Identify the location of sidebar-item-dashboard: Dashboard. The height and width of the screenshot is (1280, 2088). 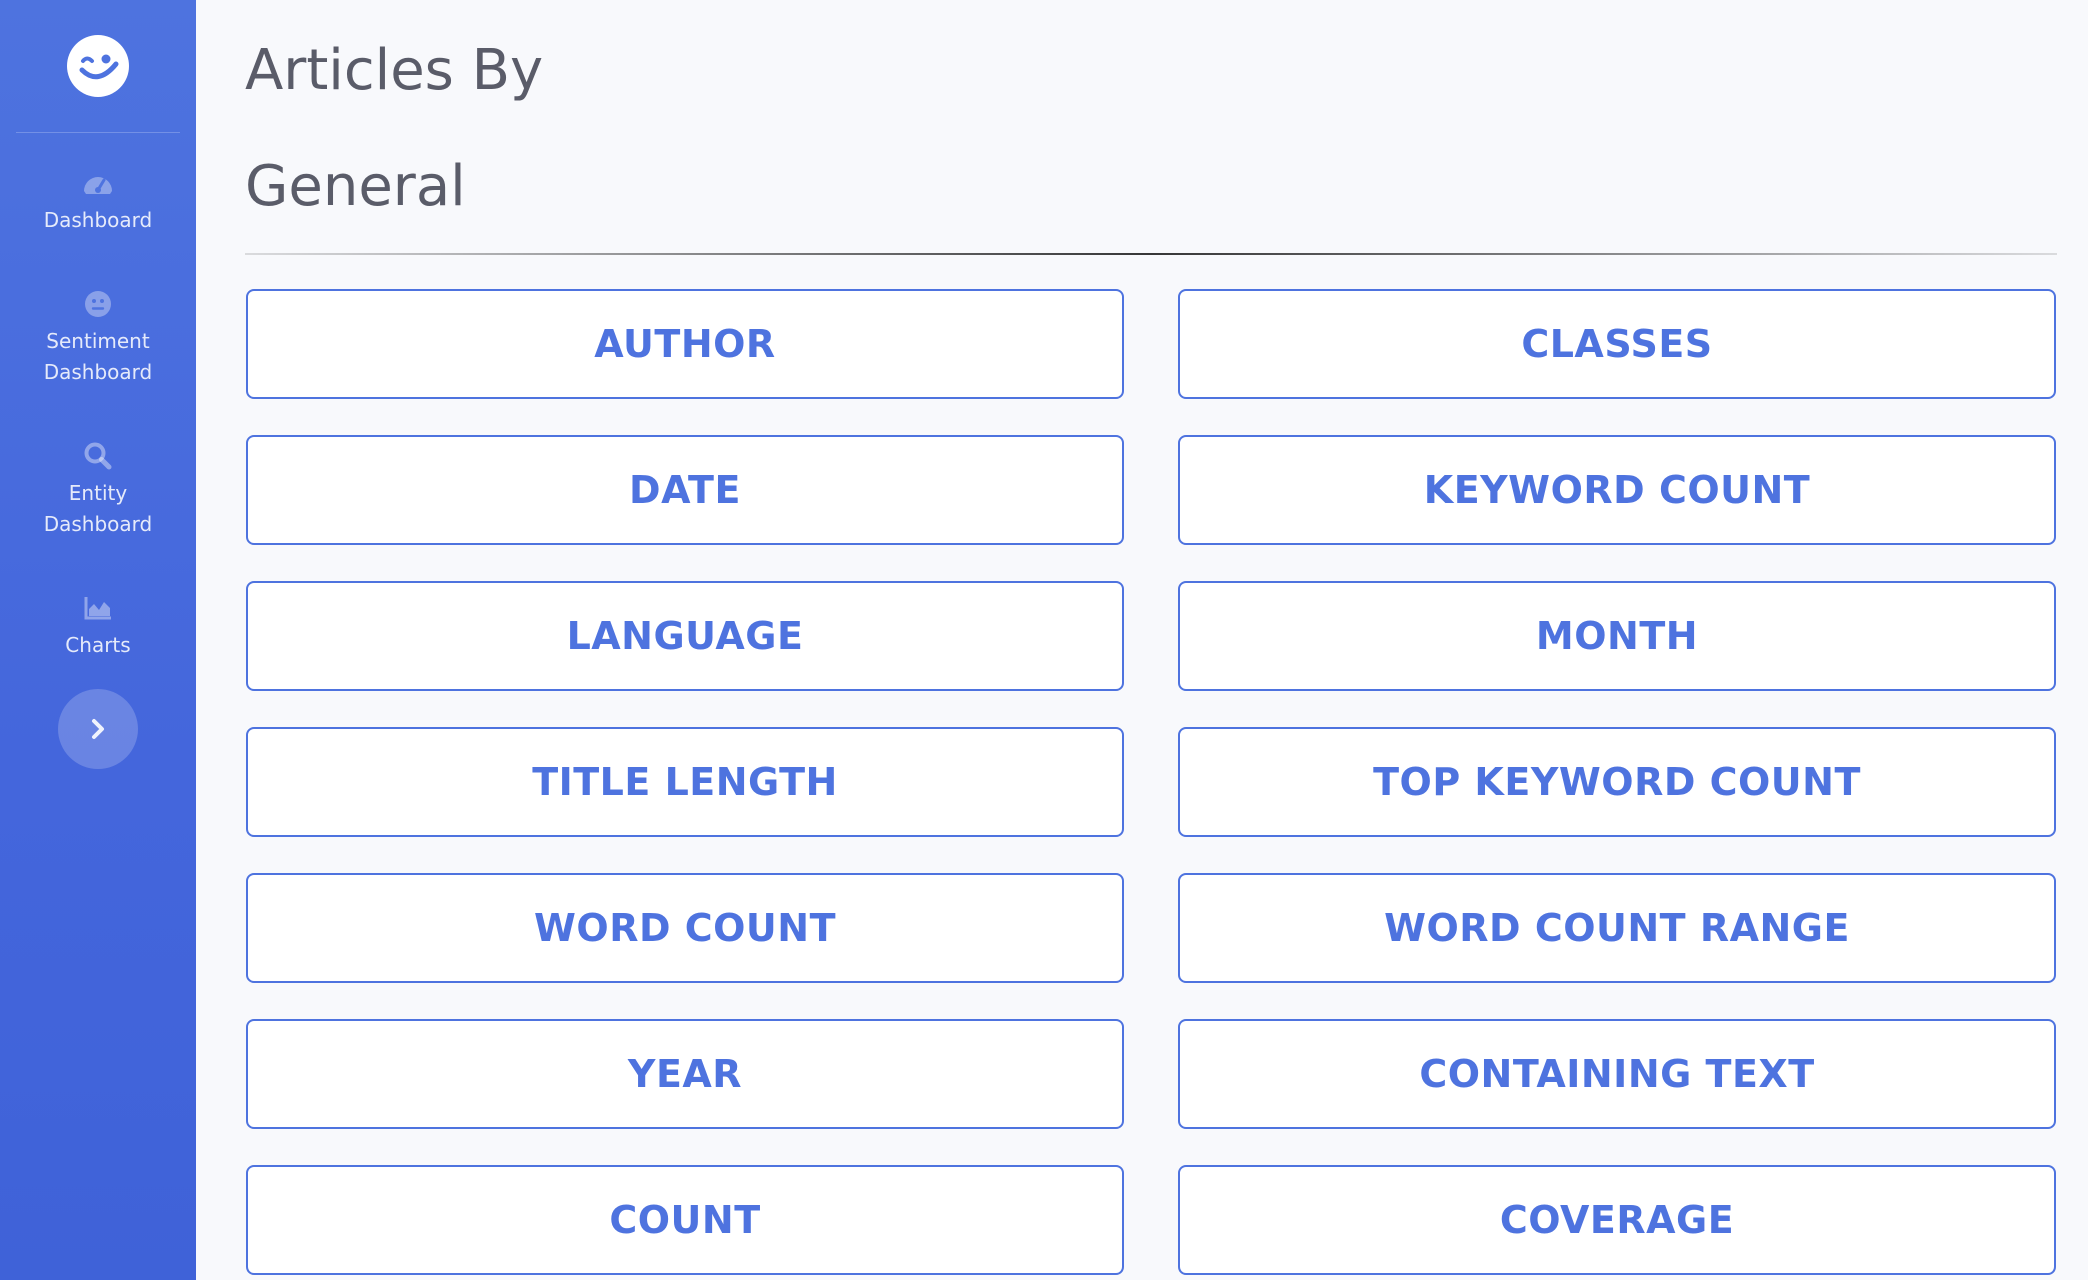
(98, 201).